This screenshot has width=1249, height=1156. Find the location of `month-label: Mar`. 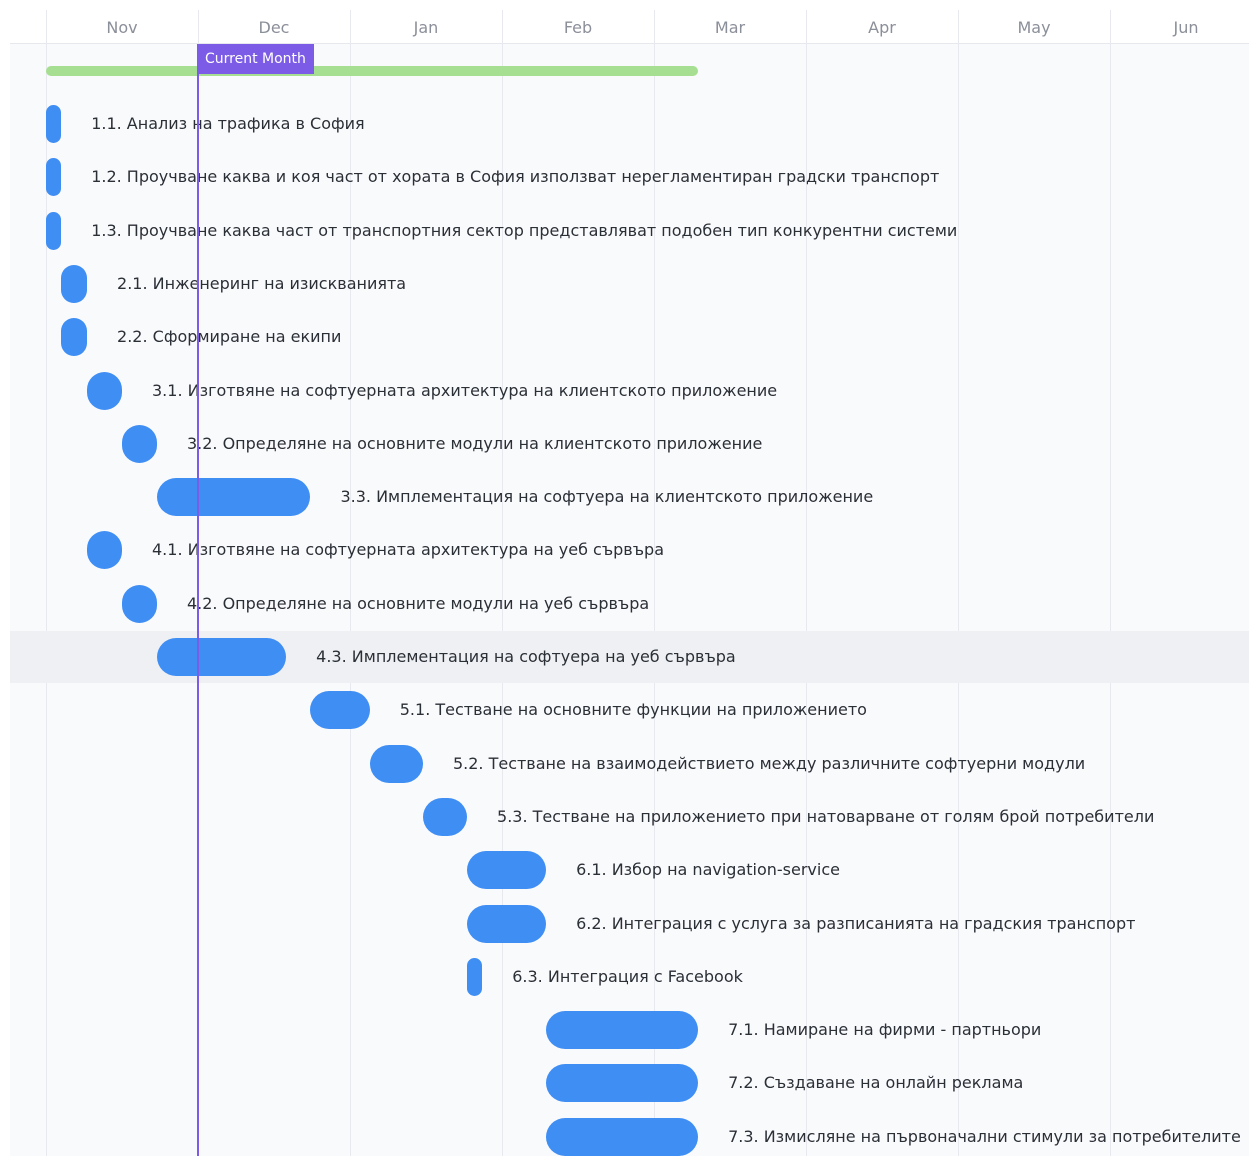

month-label: Mar is located at coordinates (730, 27).